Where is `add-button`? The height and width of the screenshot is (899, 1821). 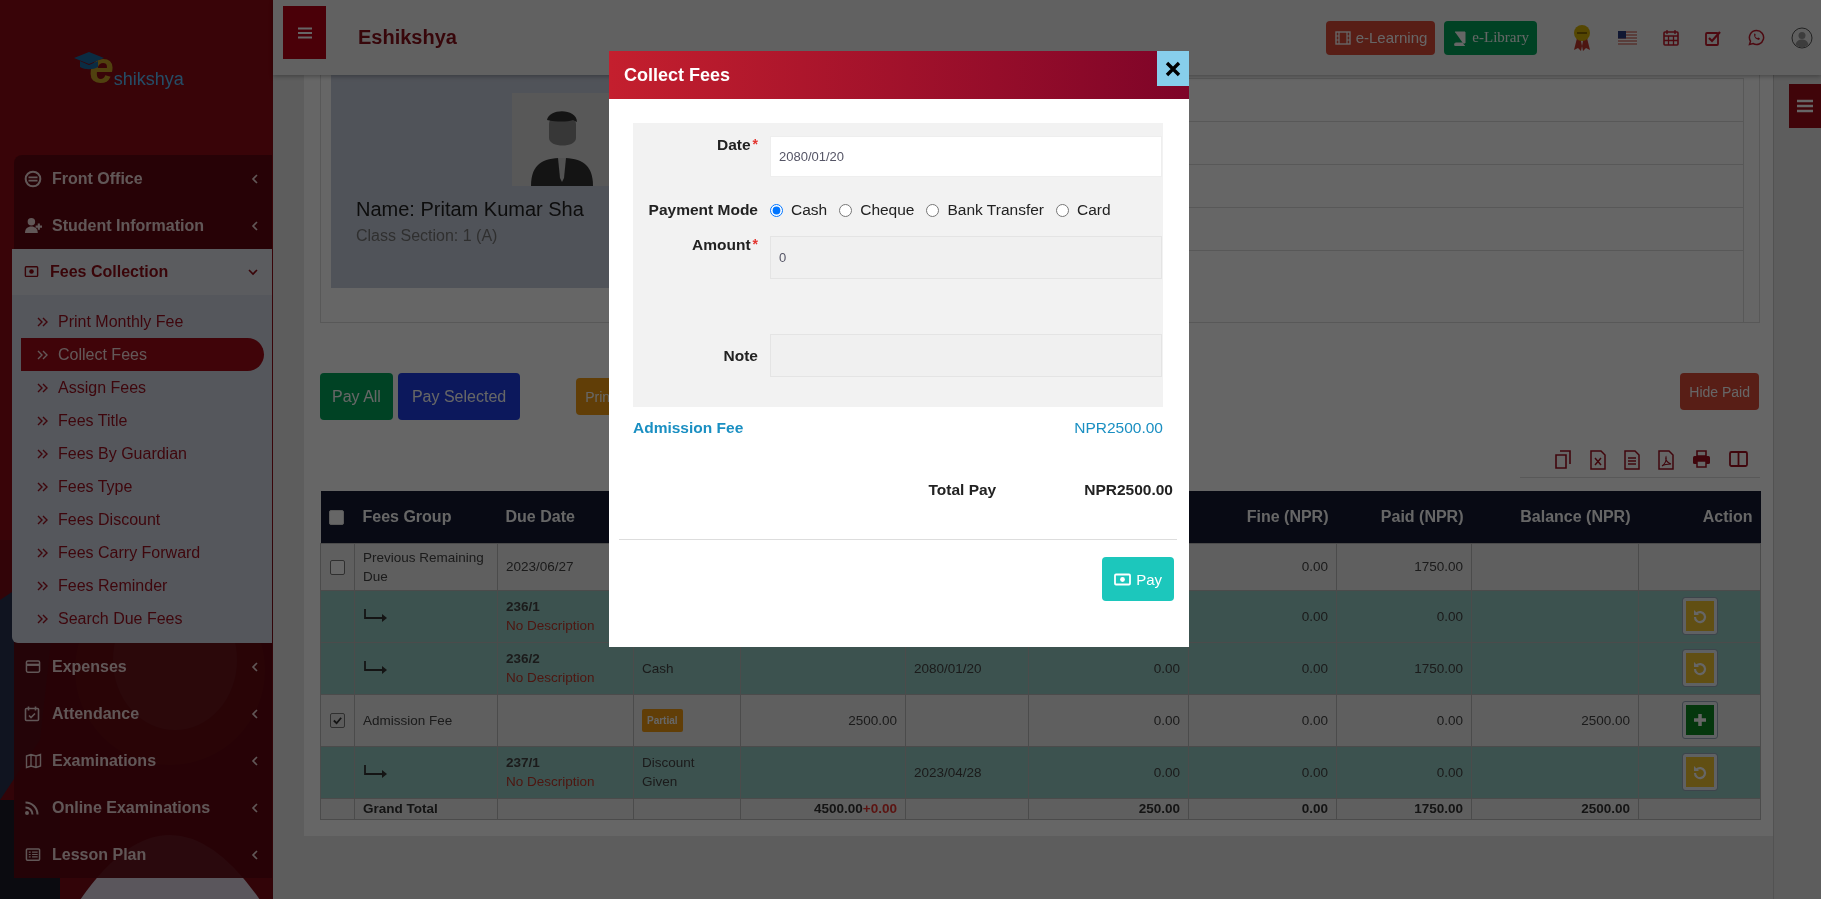 add-button is located at coordinates (1699, 720).